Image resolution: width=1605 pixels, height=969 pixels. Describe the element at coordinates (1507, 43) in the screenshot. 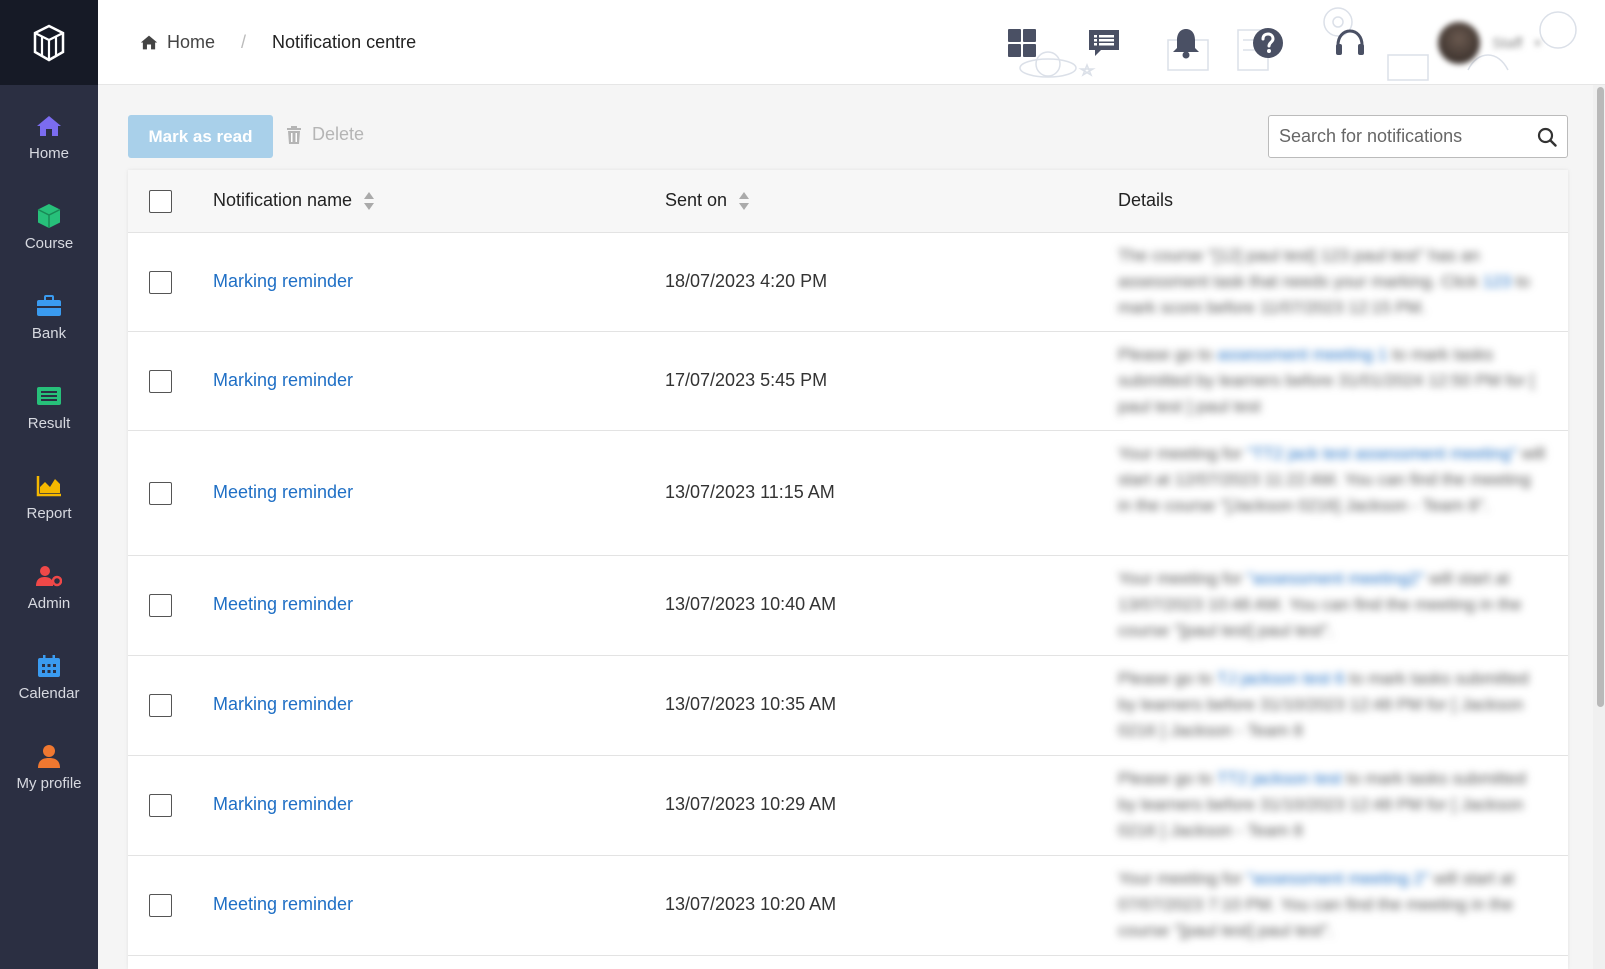

I see `user-name: Staff` at that location.